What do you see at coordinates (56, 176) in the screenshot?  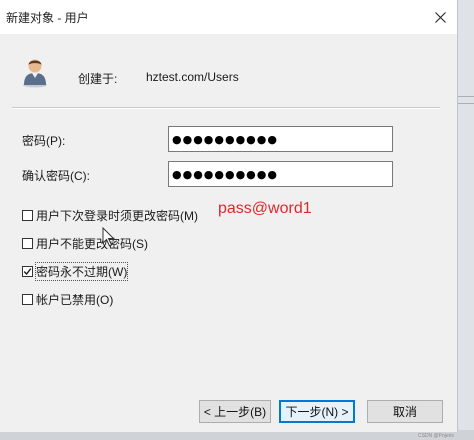 I see `confirm-password-label: 确认密码(C):` at bounding box center [56, 176].